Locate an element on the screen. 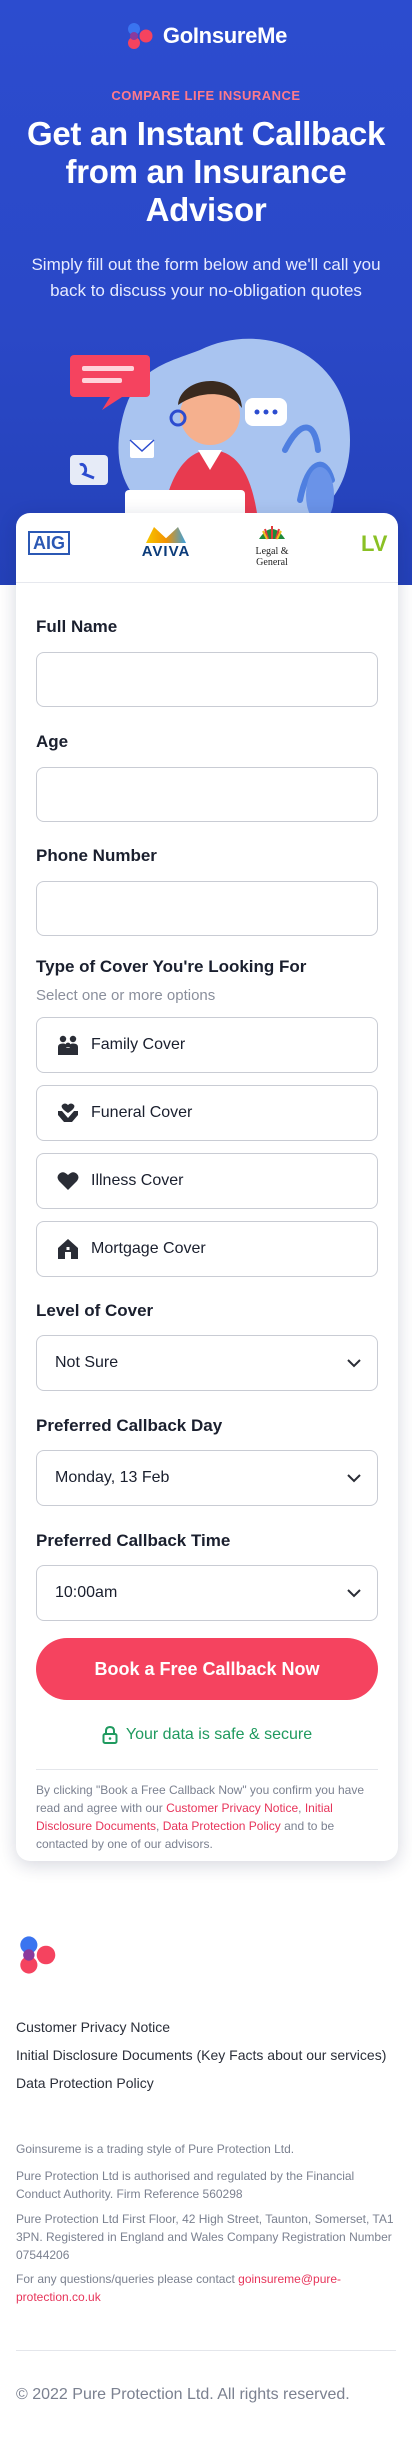 Image resolution: width=412 pixels, height=2456 pixels. aig-logo: AIG is located at coordinates (49, 543).